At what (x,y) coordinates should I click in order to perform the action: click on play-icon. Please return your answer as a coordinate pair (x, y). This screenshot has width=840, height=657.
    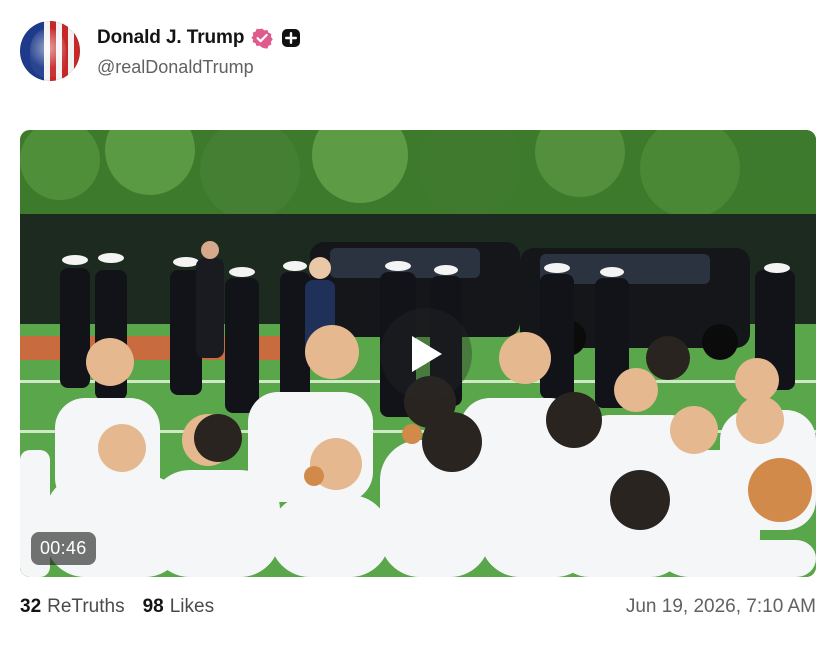
    Looking at the image, I should click on (427, 354).